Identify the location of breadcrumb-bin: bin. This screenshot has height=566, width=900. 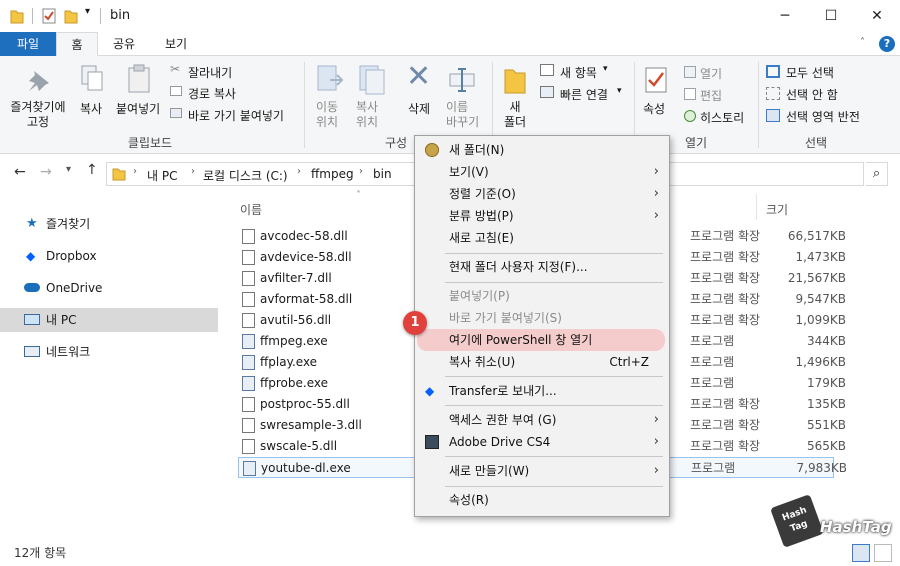
(382, 174).